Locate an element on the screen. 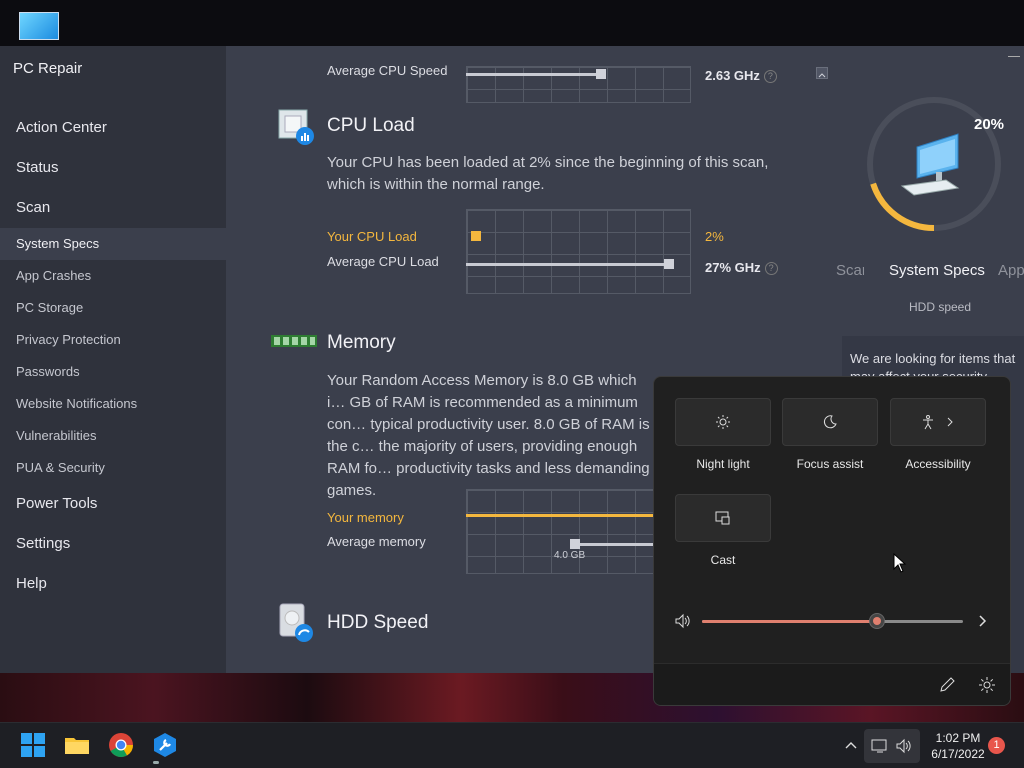  quick-settings-footer is located at coordinates (832, 684).